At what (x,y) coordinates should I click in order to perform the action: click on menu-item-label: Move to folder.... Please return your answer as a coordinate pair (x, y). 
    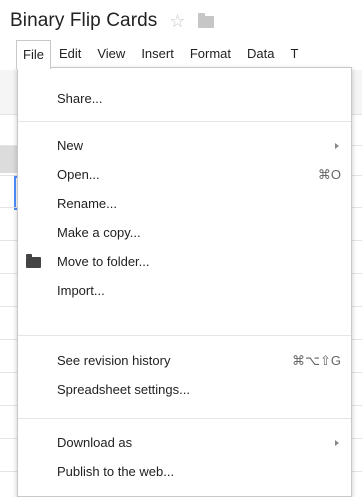
    Looking at the image, I should click on (103, 261).